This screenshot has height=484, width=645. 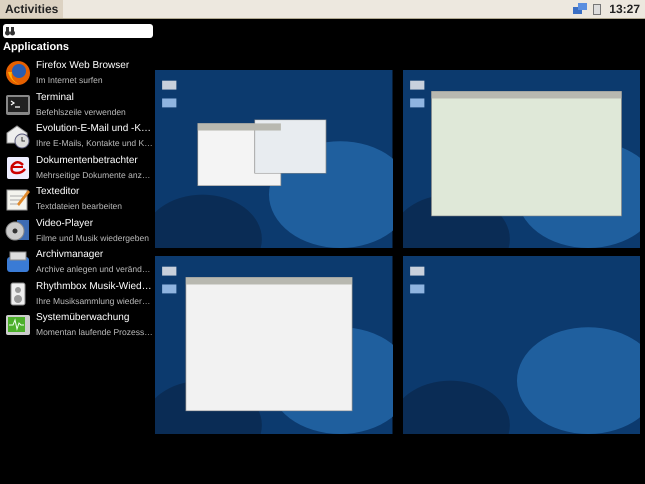 I want to click on app-name: Systemüberwachung, so click(x=94, y=318).